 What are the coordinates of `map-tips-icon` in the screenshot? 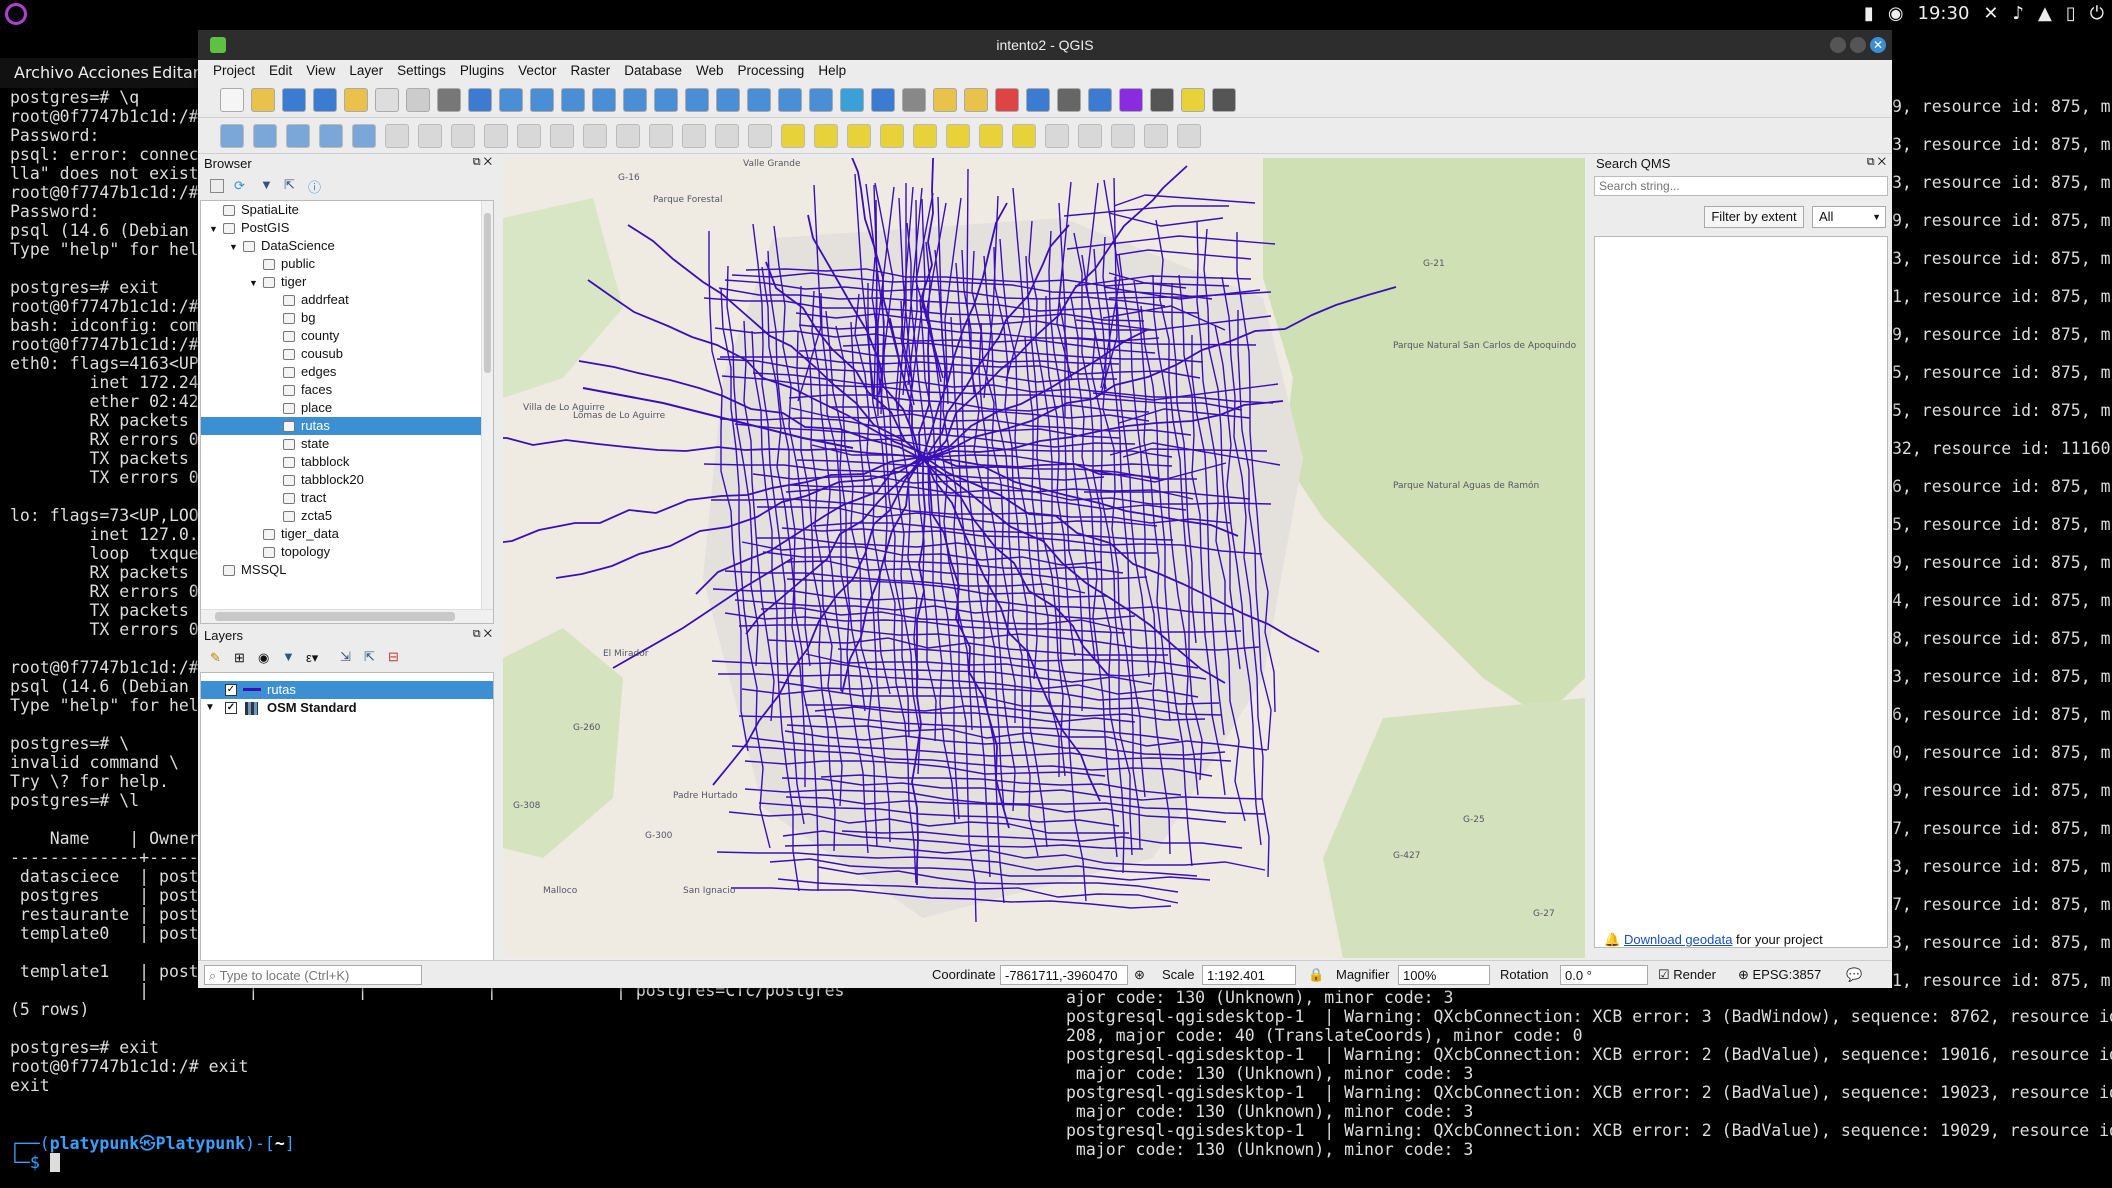 It's located at (1193, 100).